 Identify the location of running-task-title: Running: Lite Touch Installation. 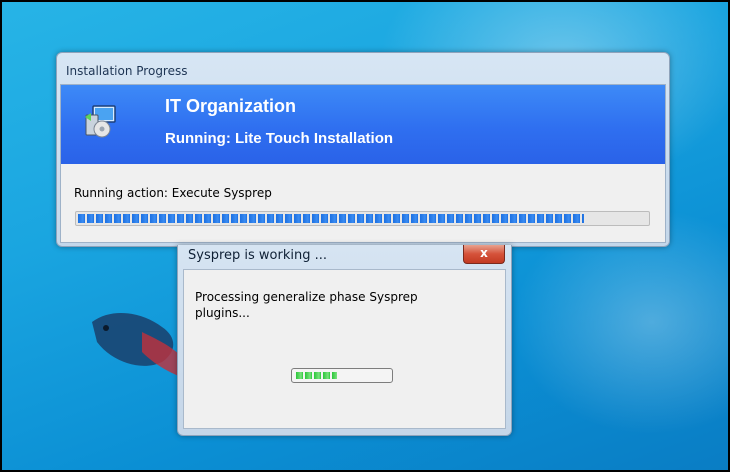
(279, 138).